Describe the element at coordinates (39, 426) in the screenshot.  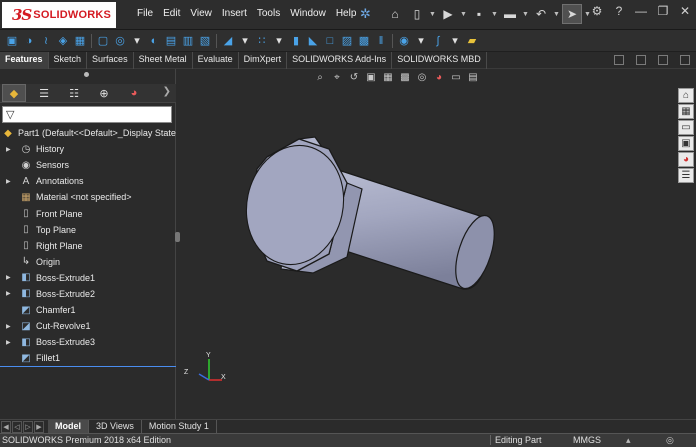
I see `last-tab-icon: ▶` at that location.